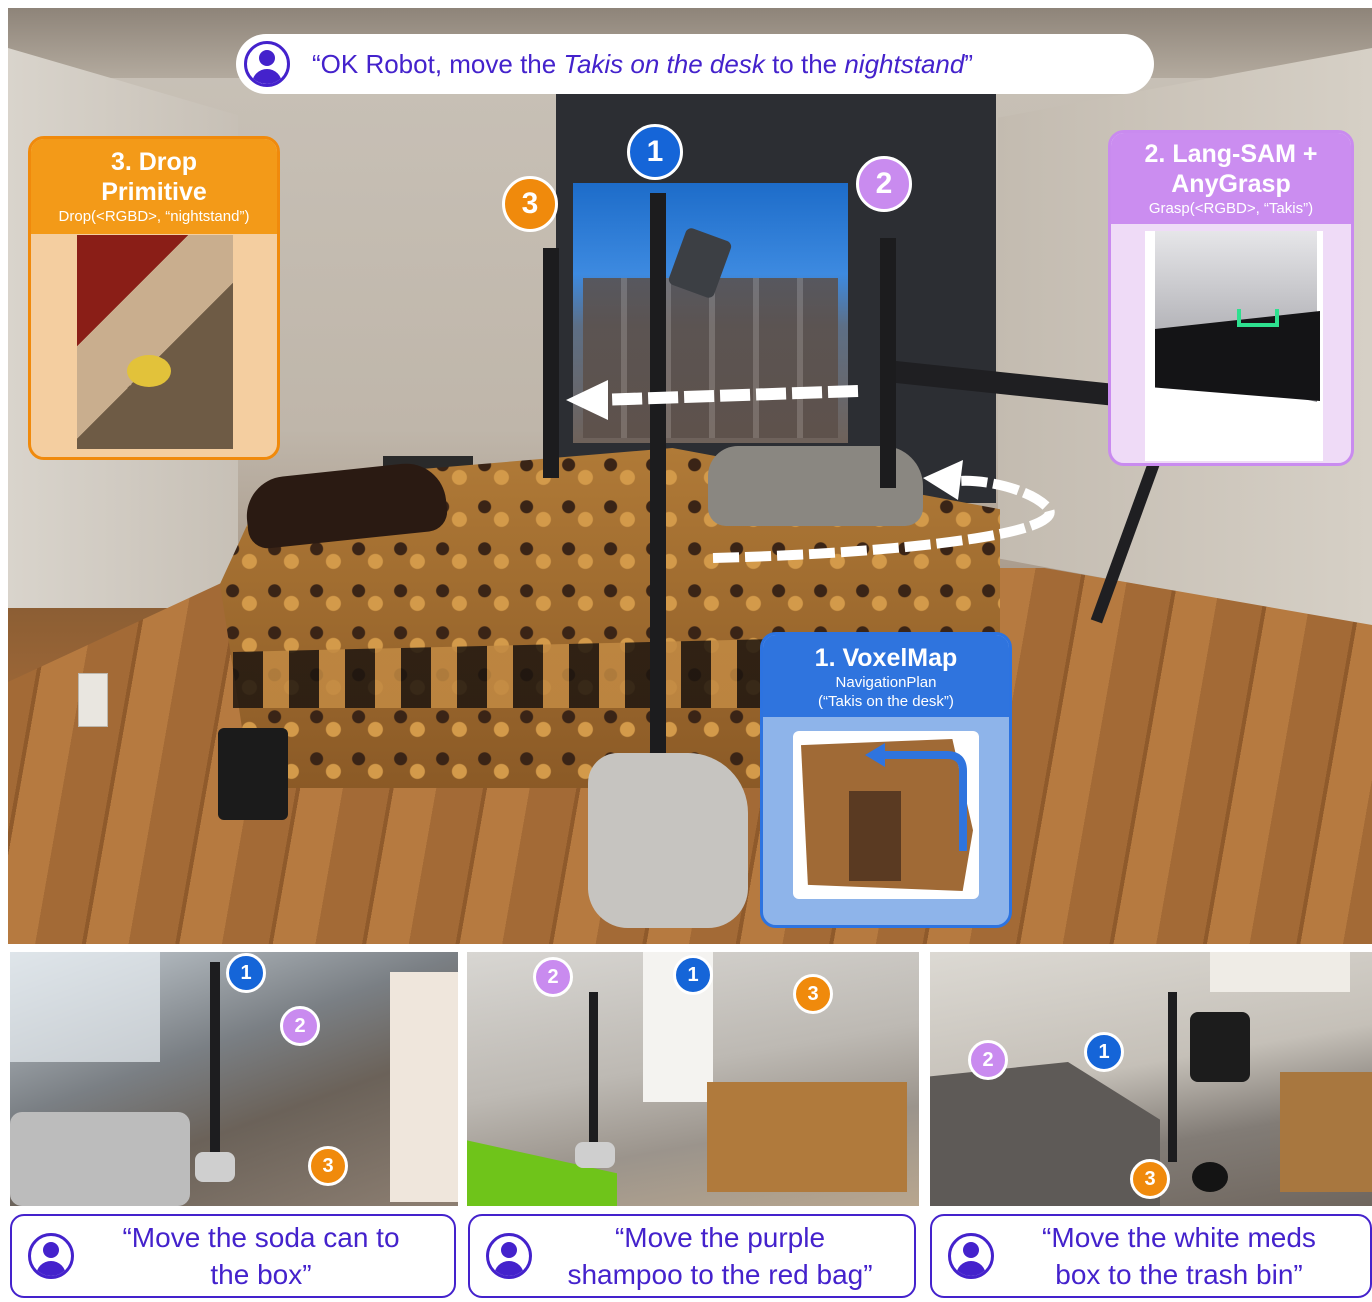 The image size is (1372, 1302). Describe the element at coordinates (264, 1256) in the screenshot. I see `example-command-1-text: “Move the soda can to the box”` at that location.